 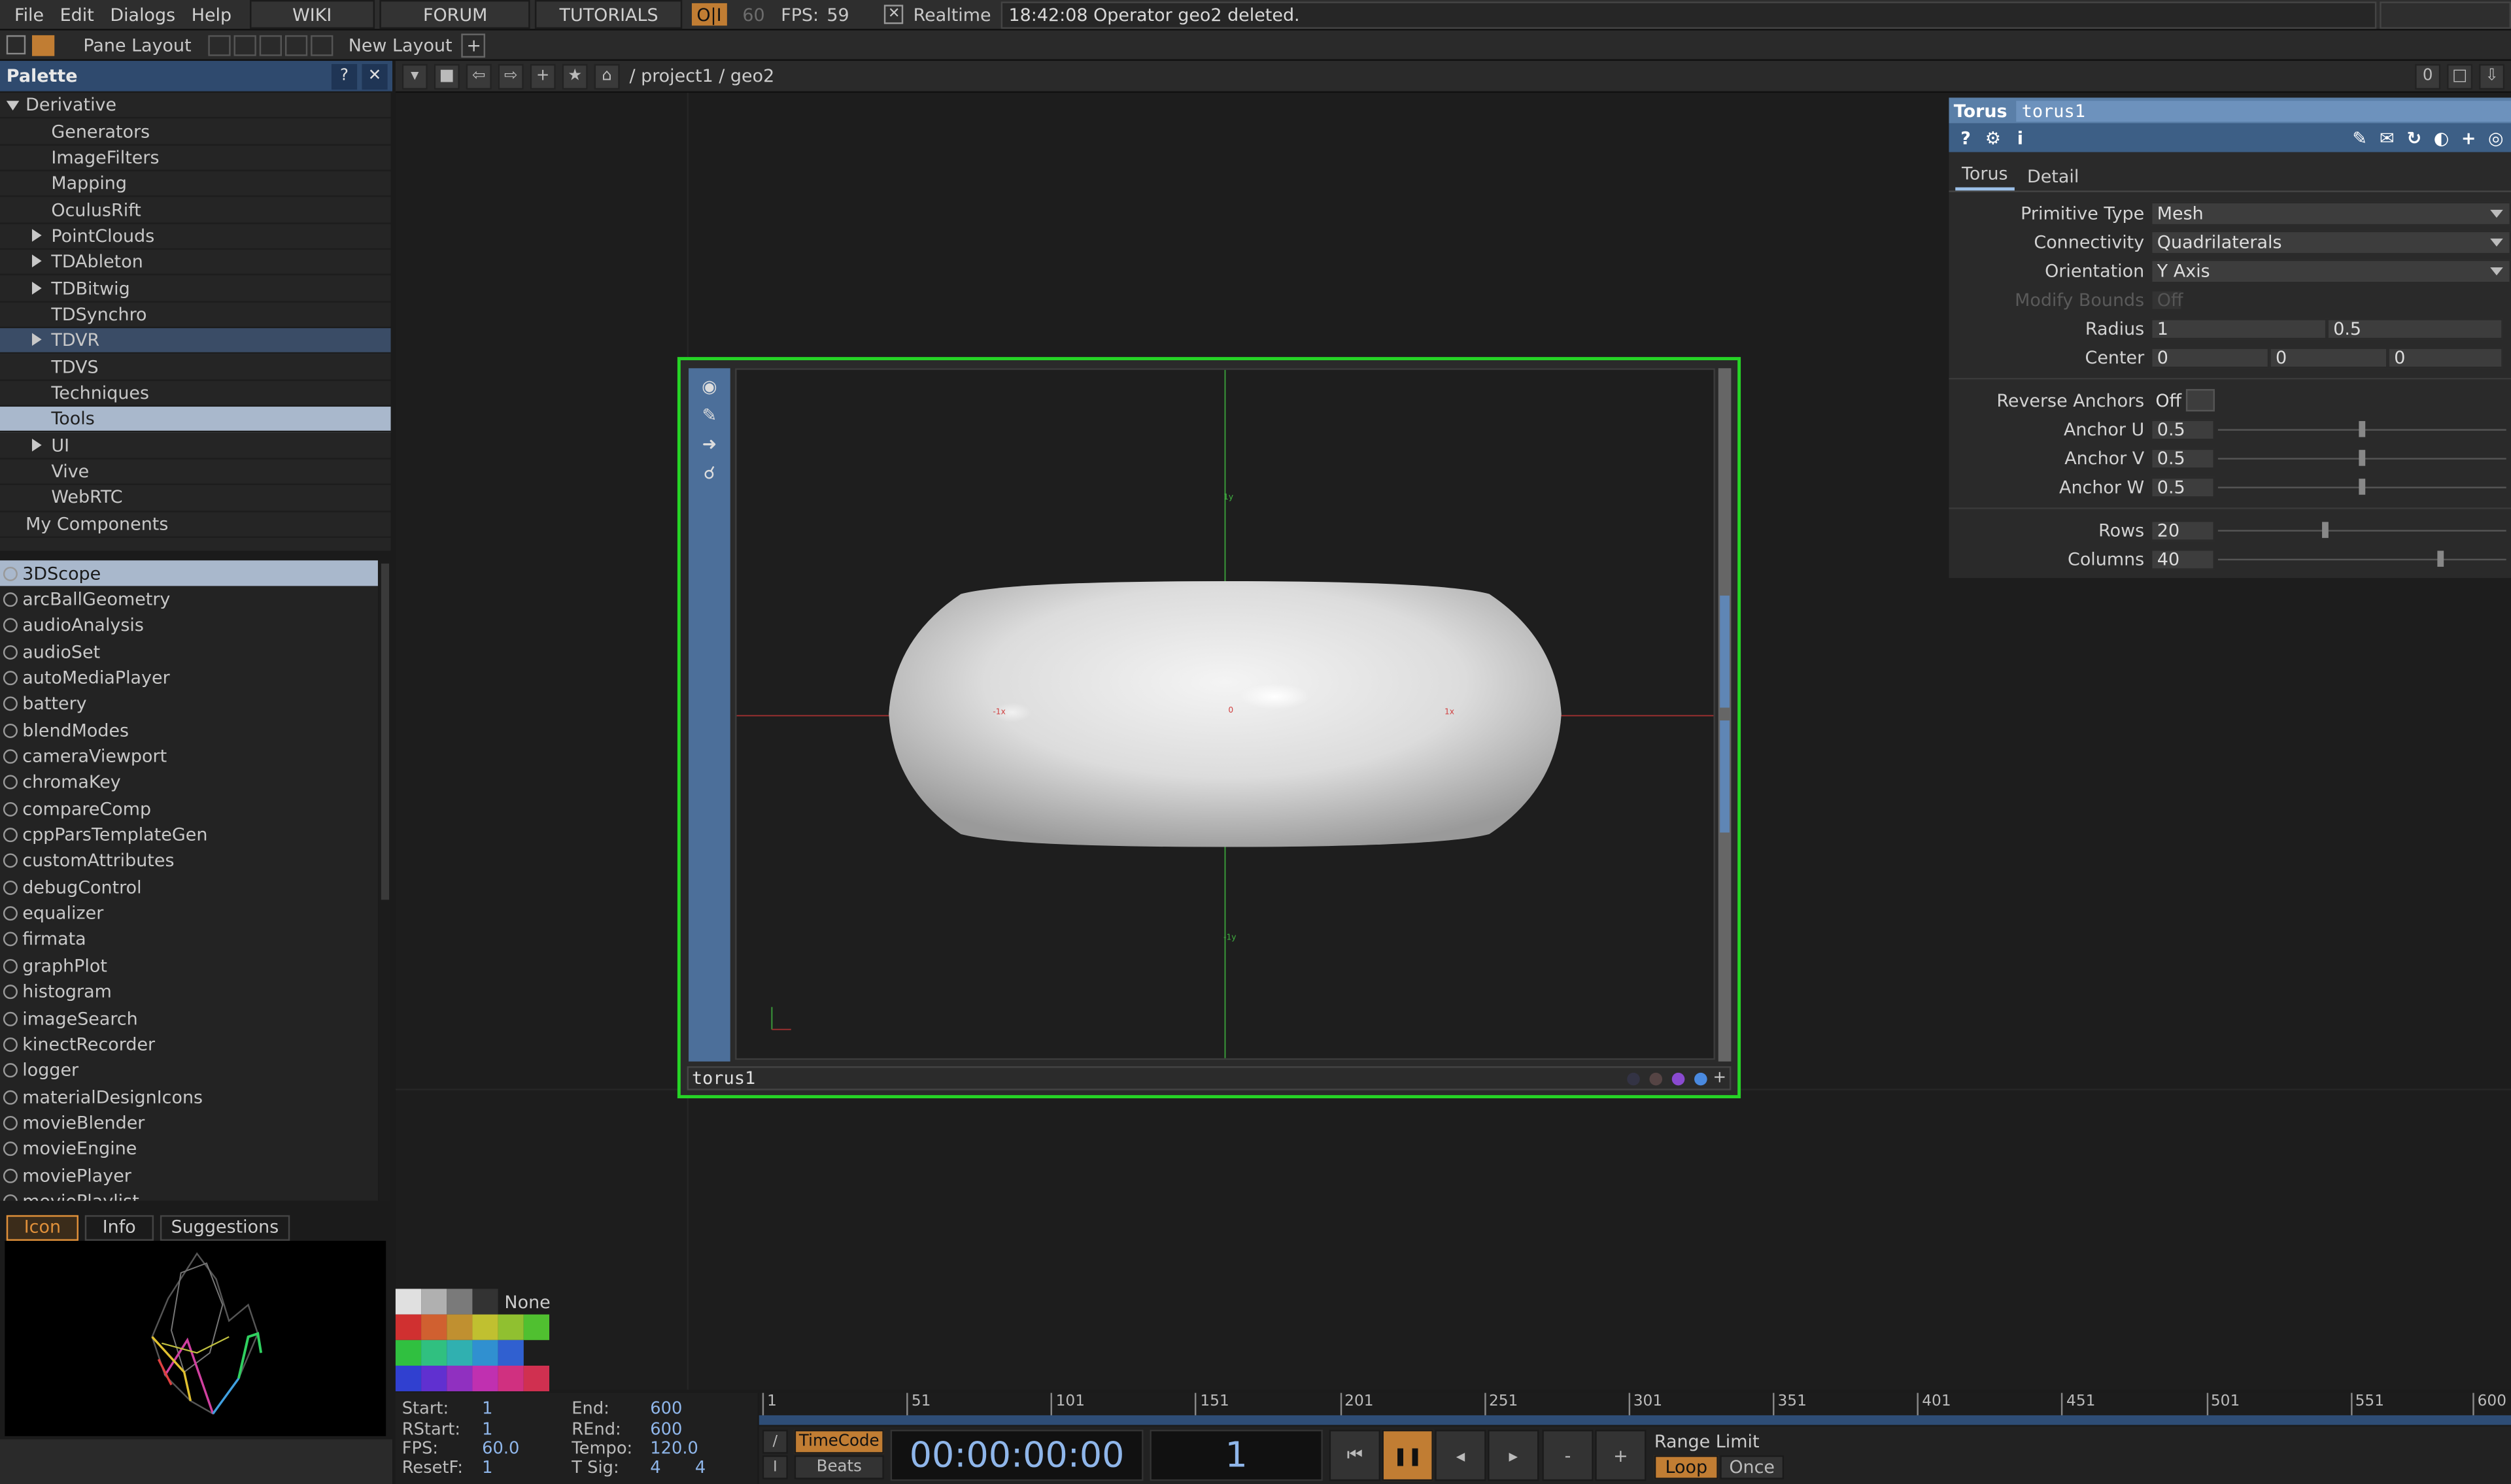 I want to click on home-icon: ⌂, so click(x=607, y=76).